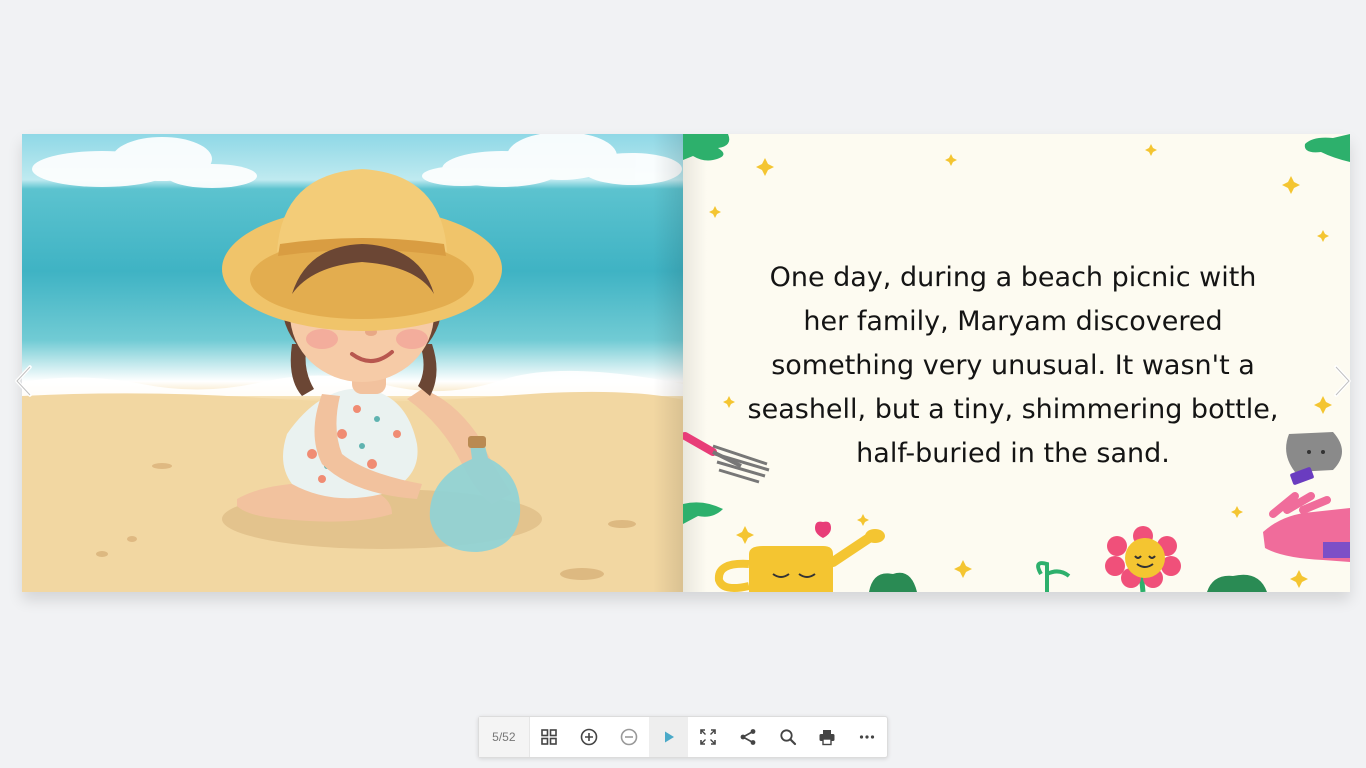  I want to click on play-icon, so click(669, 737).